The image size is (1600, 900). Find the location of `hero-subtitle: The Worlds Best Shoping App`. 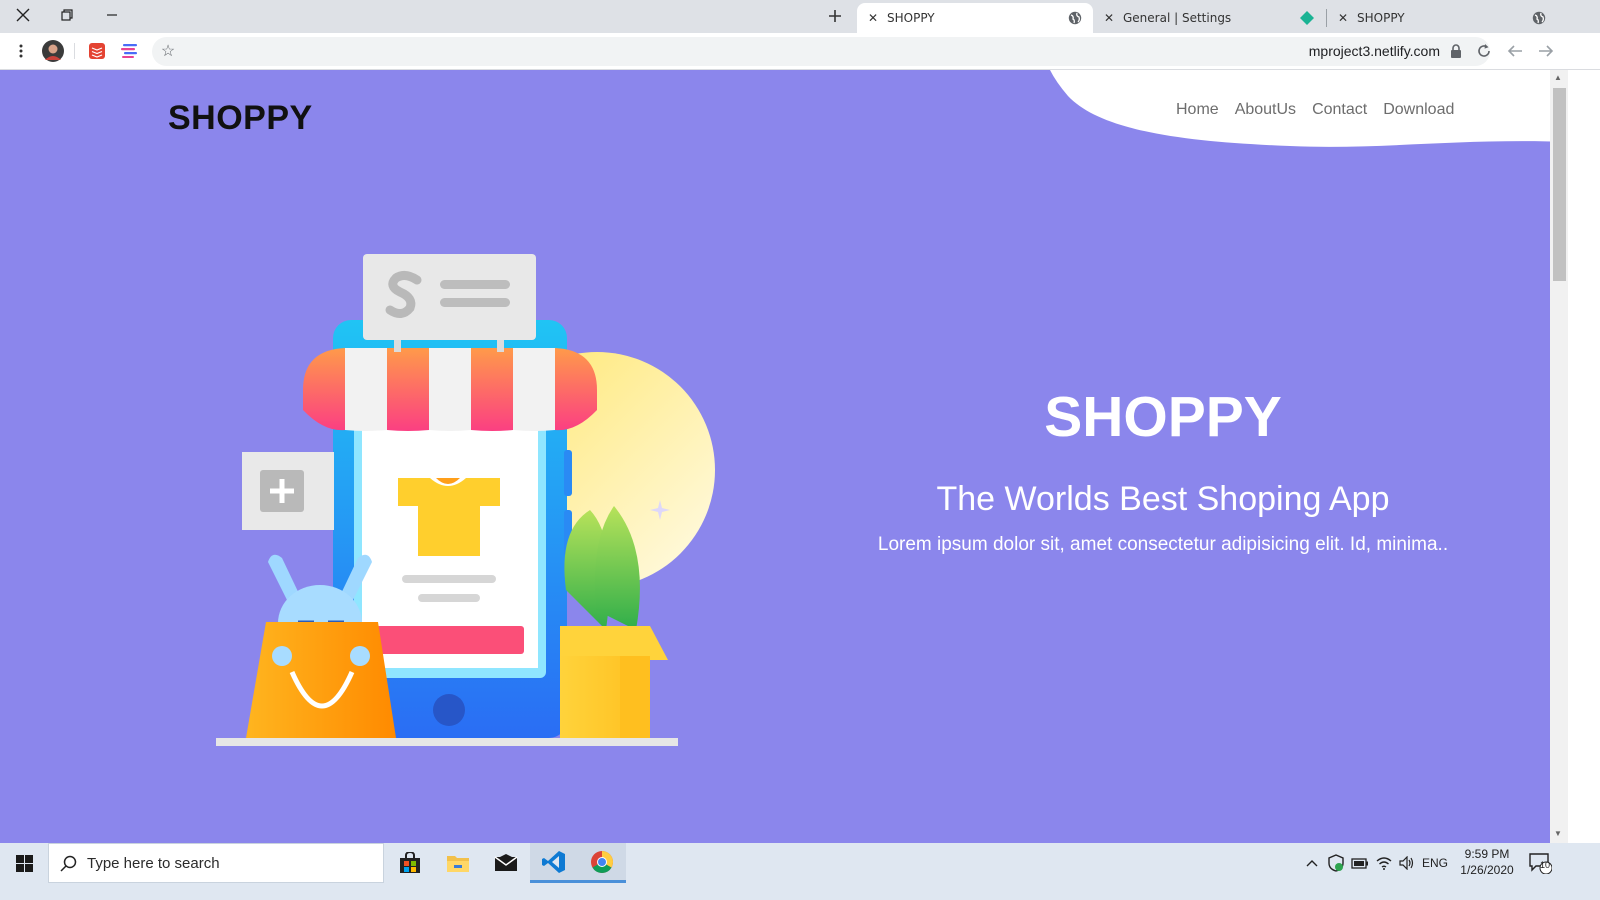

hero-subtitle: The Worlds Best Shoping App is located at coordinates (1163, 499).